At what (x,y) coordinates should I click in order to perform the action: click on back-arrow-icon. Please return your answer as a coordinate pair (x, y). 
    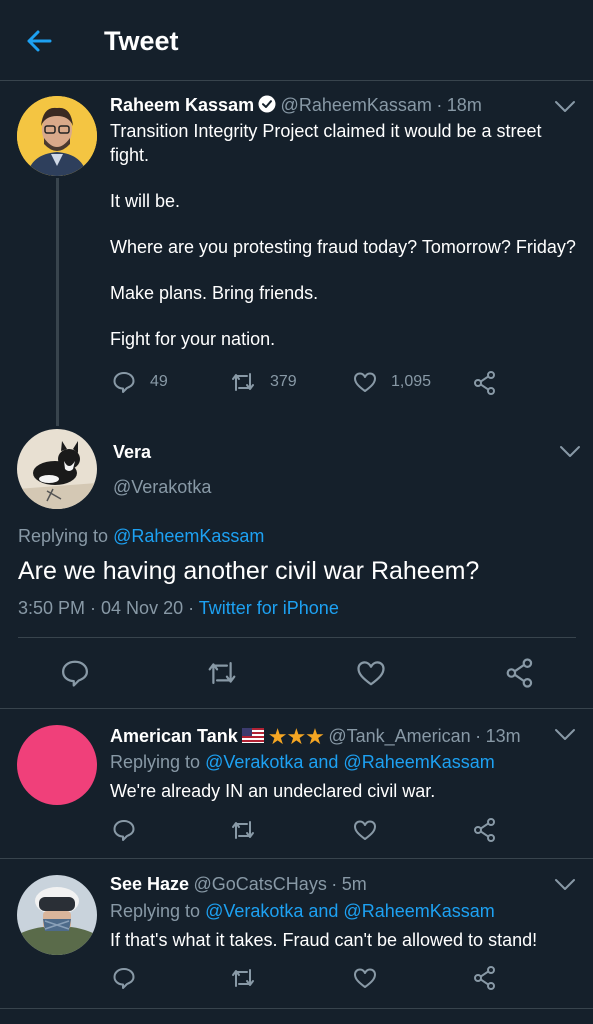
    Looking at the image, I should click on (39, 41).